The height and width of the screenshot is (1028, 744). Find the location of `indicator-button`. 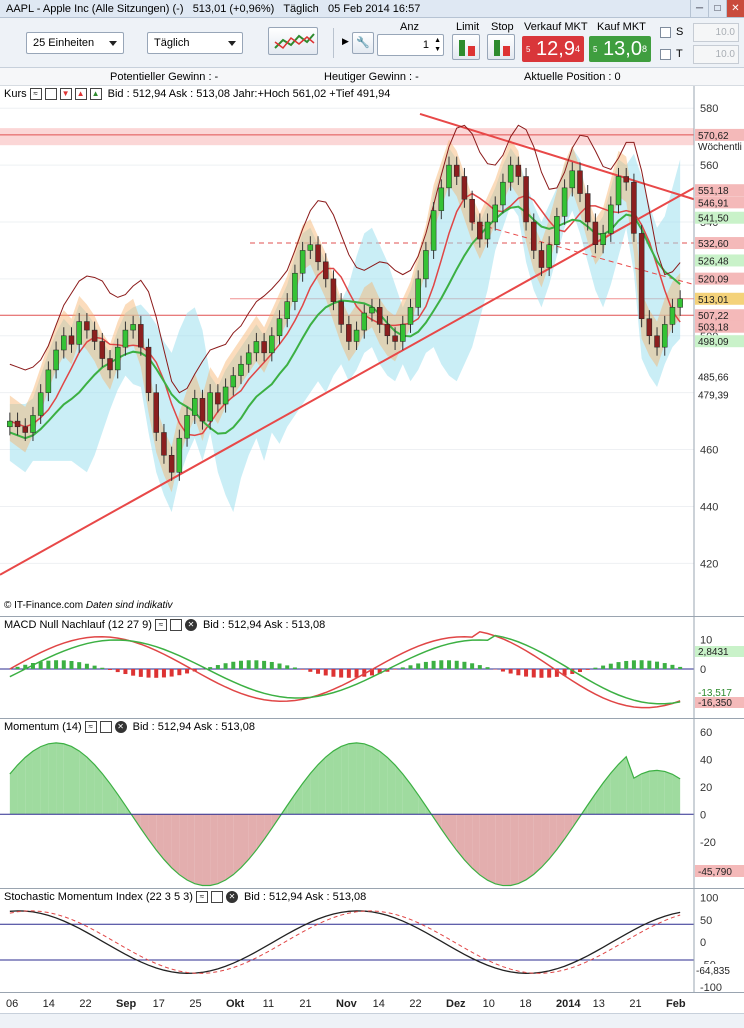

indicator-button is located at coordinates (293, 41).